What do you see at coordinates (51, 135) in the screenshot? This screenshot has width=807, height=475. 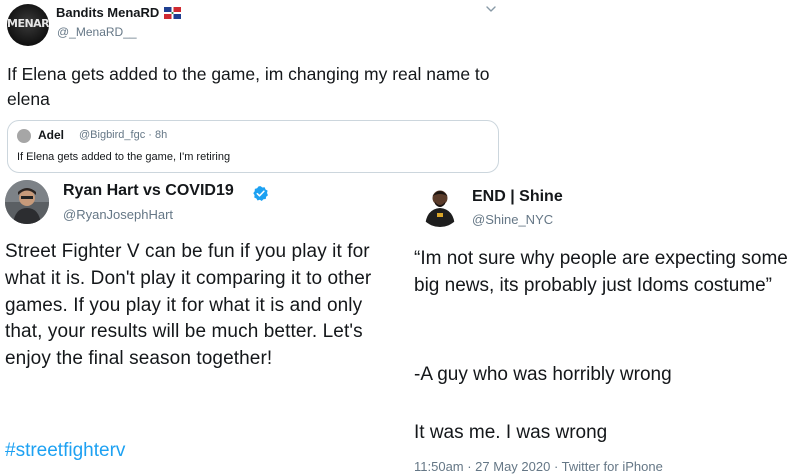 I see `quoted-display-name: Adel` at bounding box center [51, 135].